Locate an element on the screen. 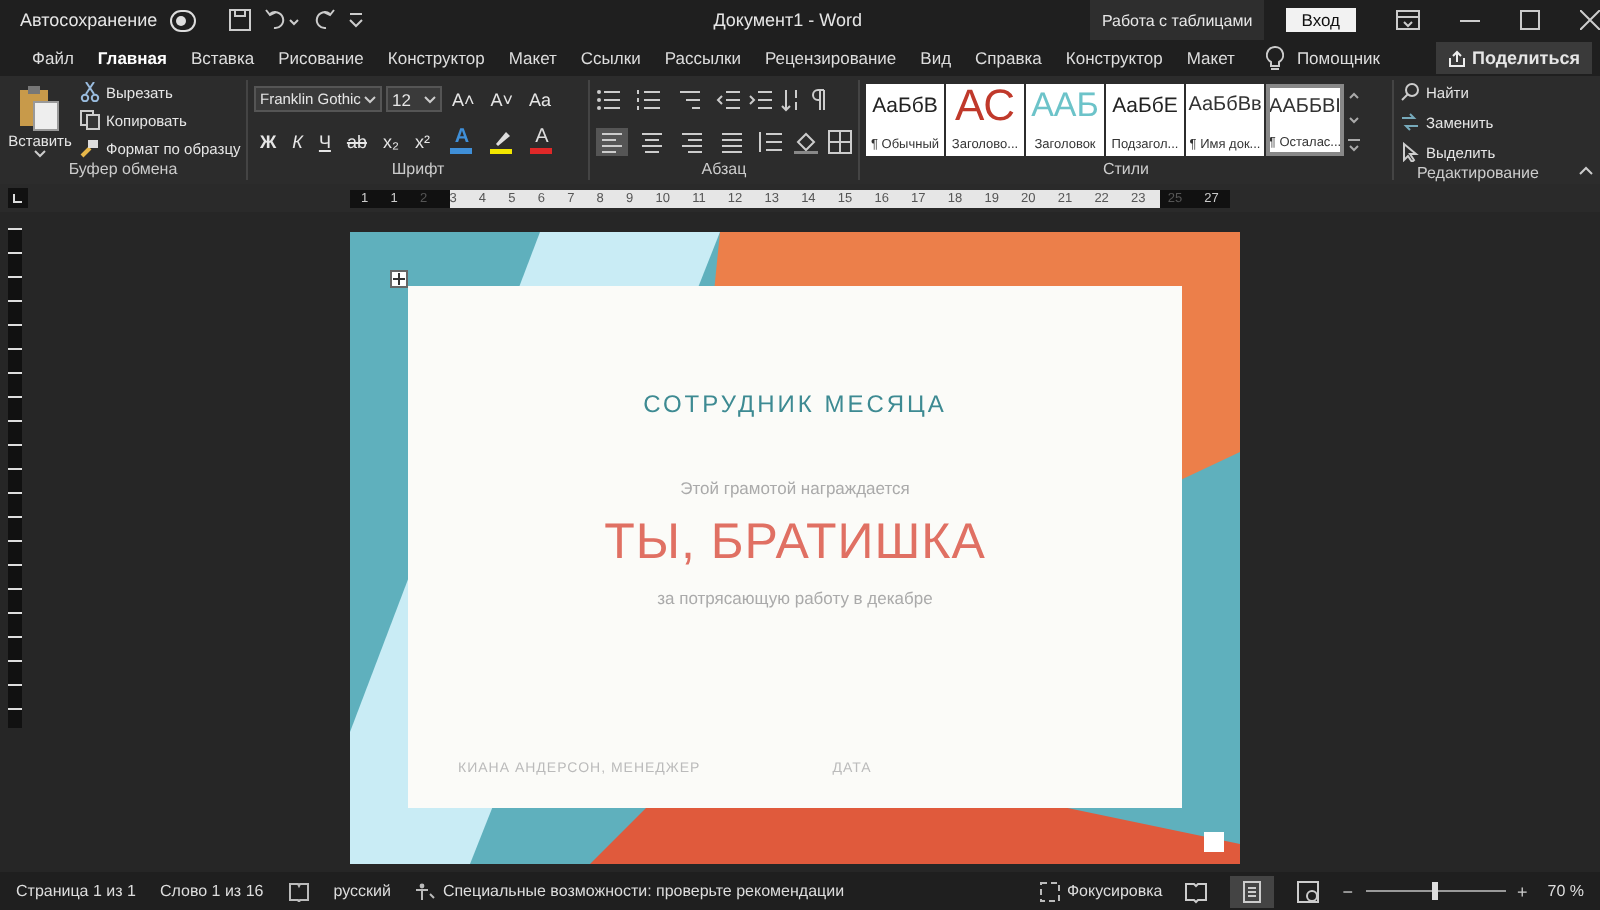  save-icon is located at coordinates (240, 20).